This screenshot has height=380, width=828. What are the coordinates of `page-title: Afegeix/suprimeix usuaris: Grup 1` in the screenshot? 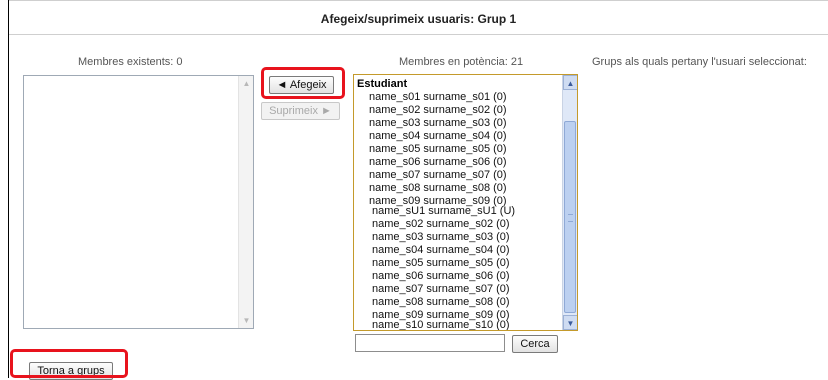 It's located at (418, 21).